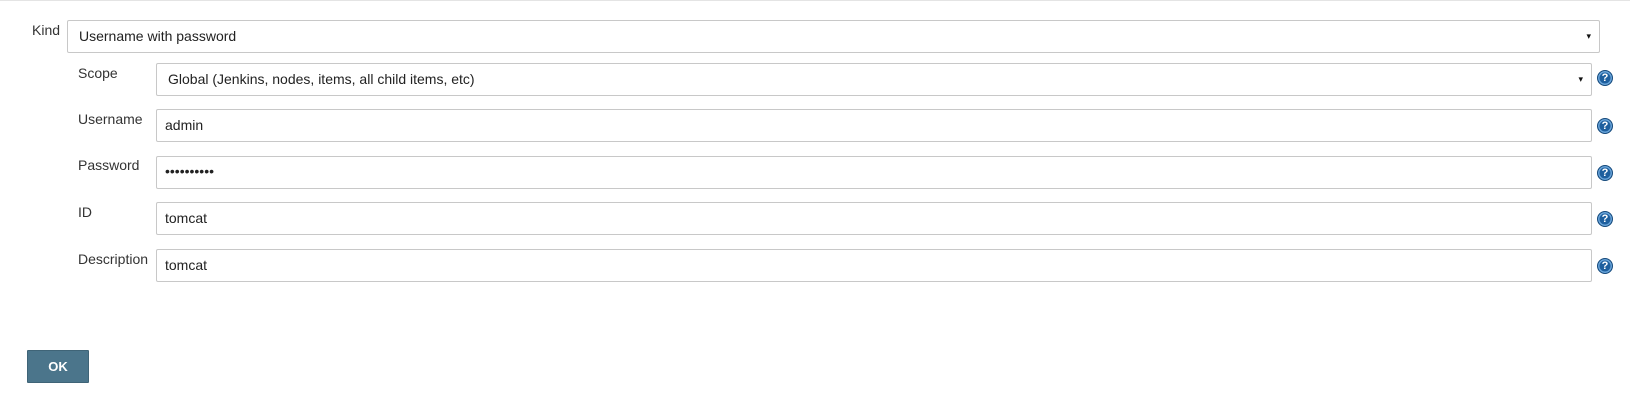 The height and width of the screenshot is (408, 1630). I want to click on scope-label: Scope, so click(98, 73).